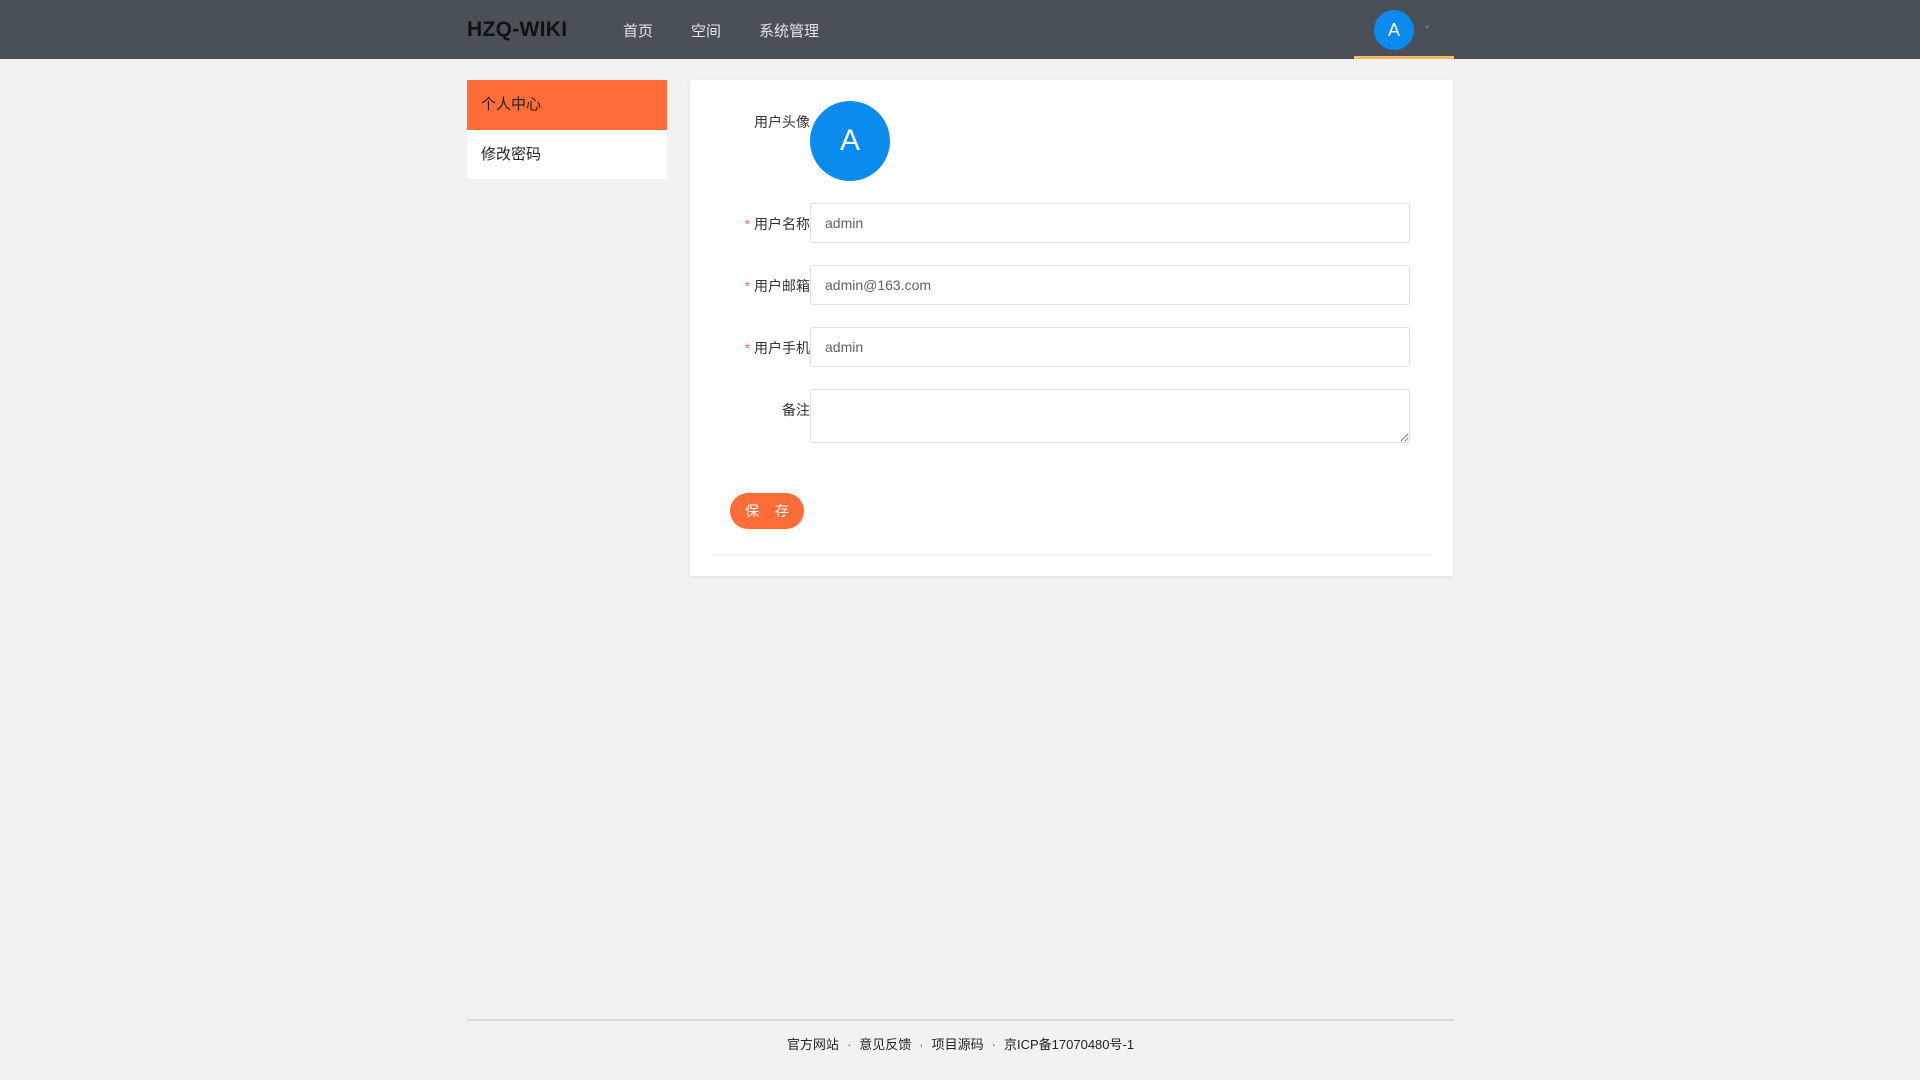  I want to click on nav-item-space: 空间, so click(706, 30).